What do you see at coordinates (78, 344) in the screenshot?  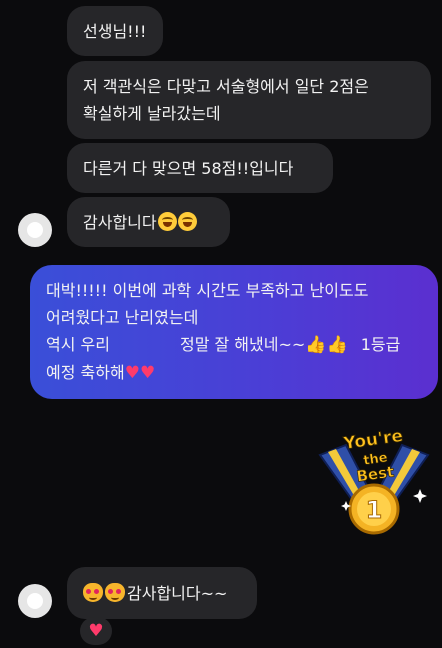 I see `message-text-part: 역시 우리` at bounding box center [78, 344].